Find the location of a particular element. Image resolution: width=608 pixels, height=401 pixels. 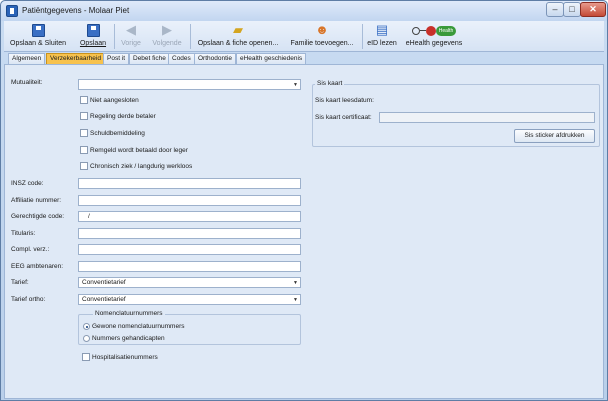

save-button: Opslaan is located at coordinates (93, 36).